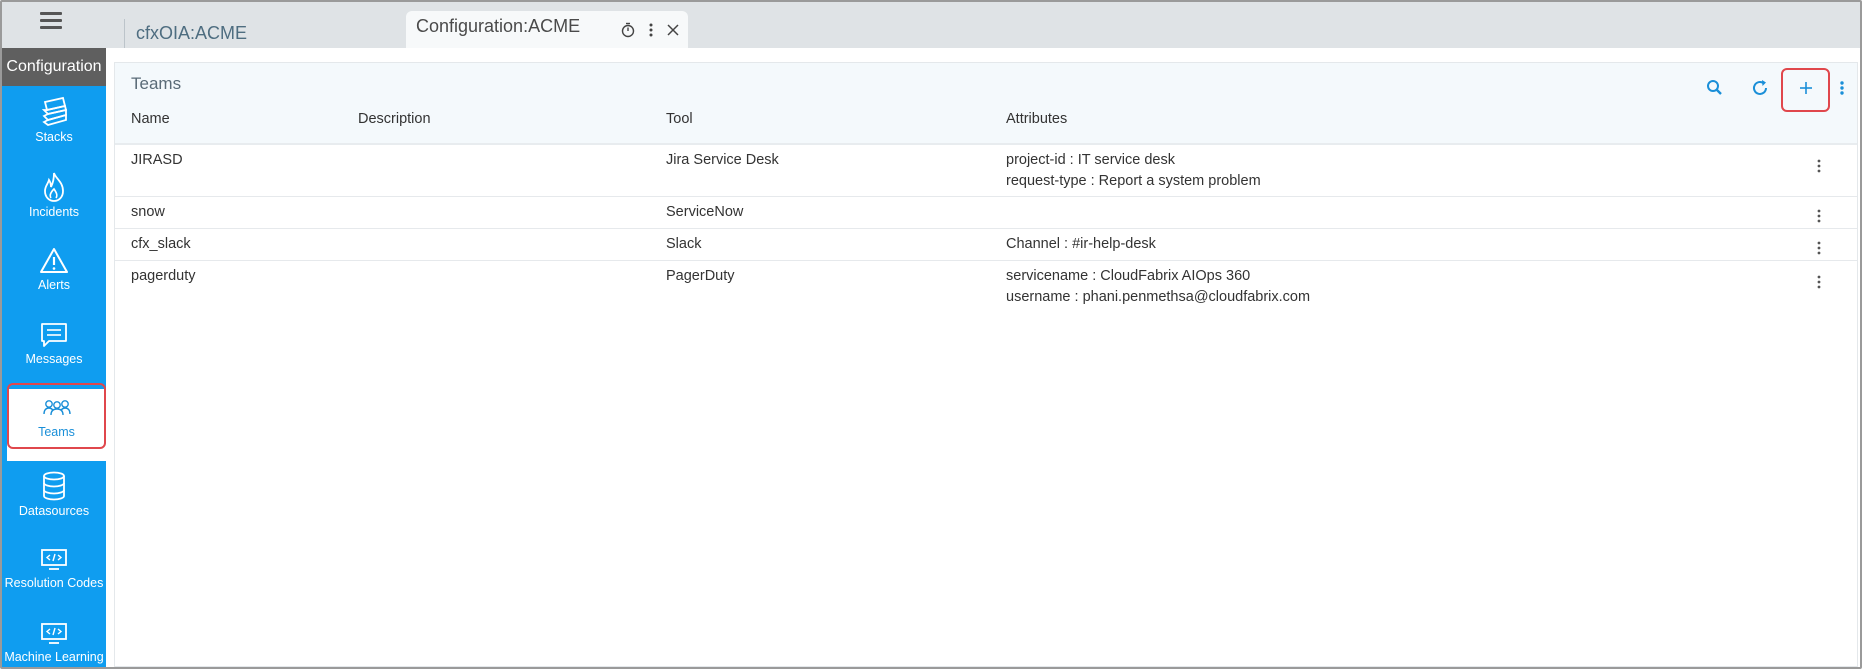 The image size is (1862, 669). I want to click on sidebar-item-label: Machine Learning, so click(54, 657).